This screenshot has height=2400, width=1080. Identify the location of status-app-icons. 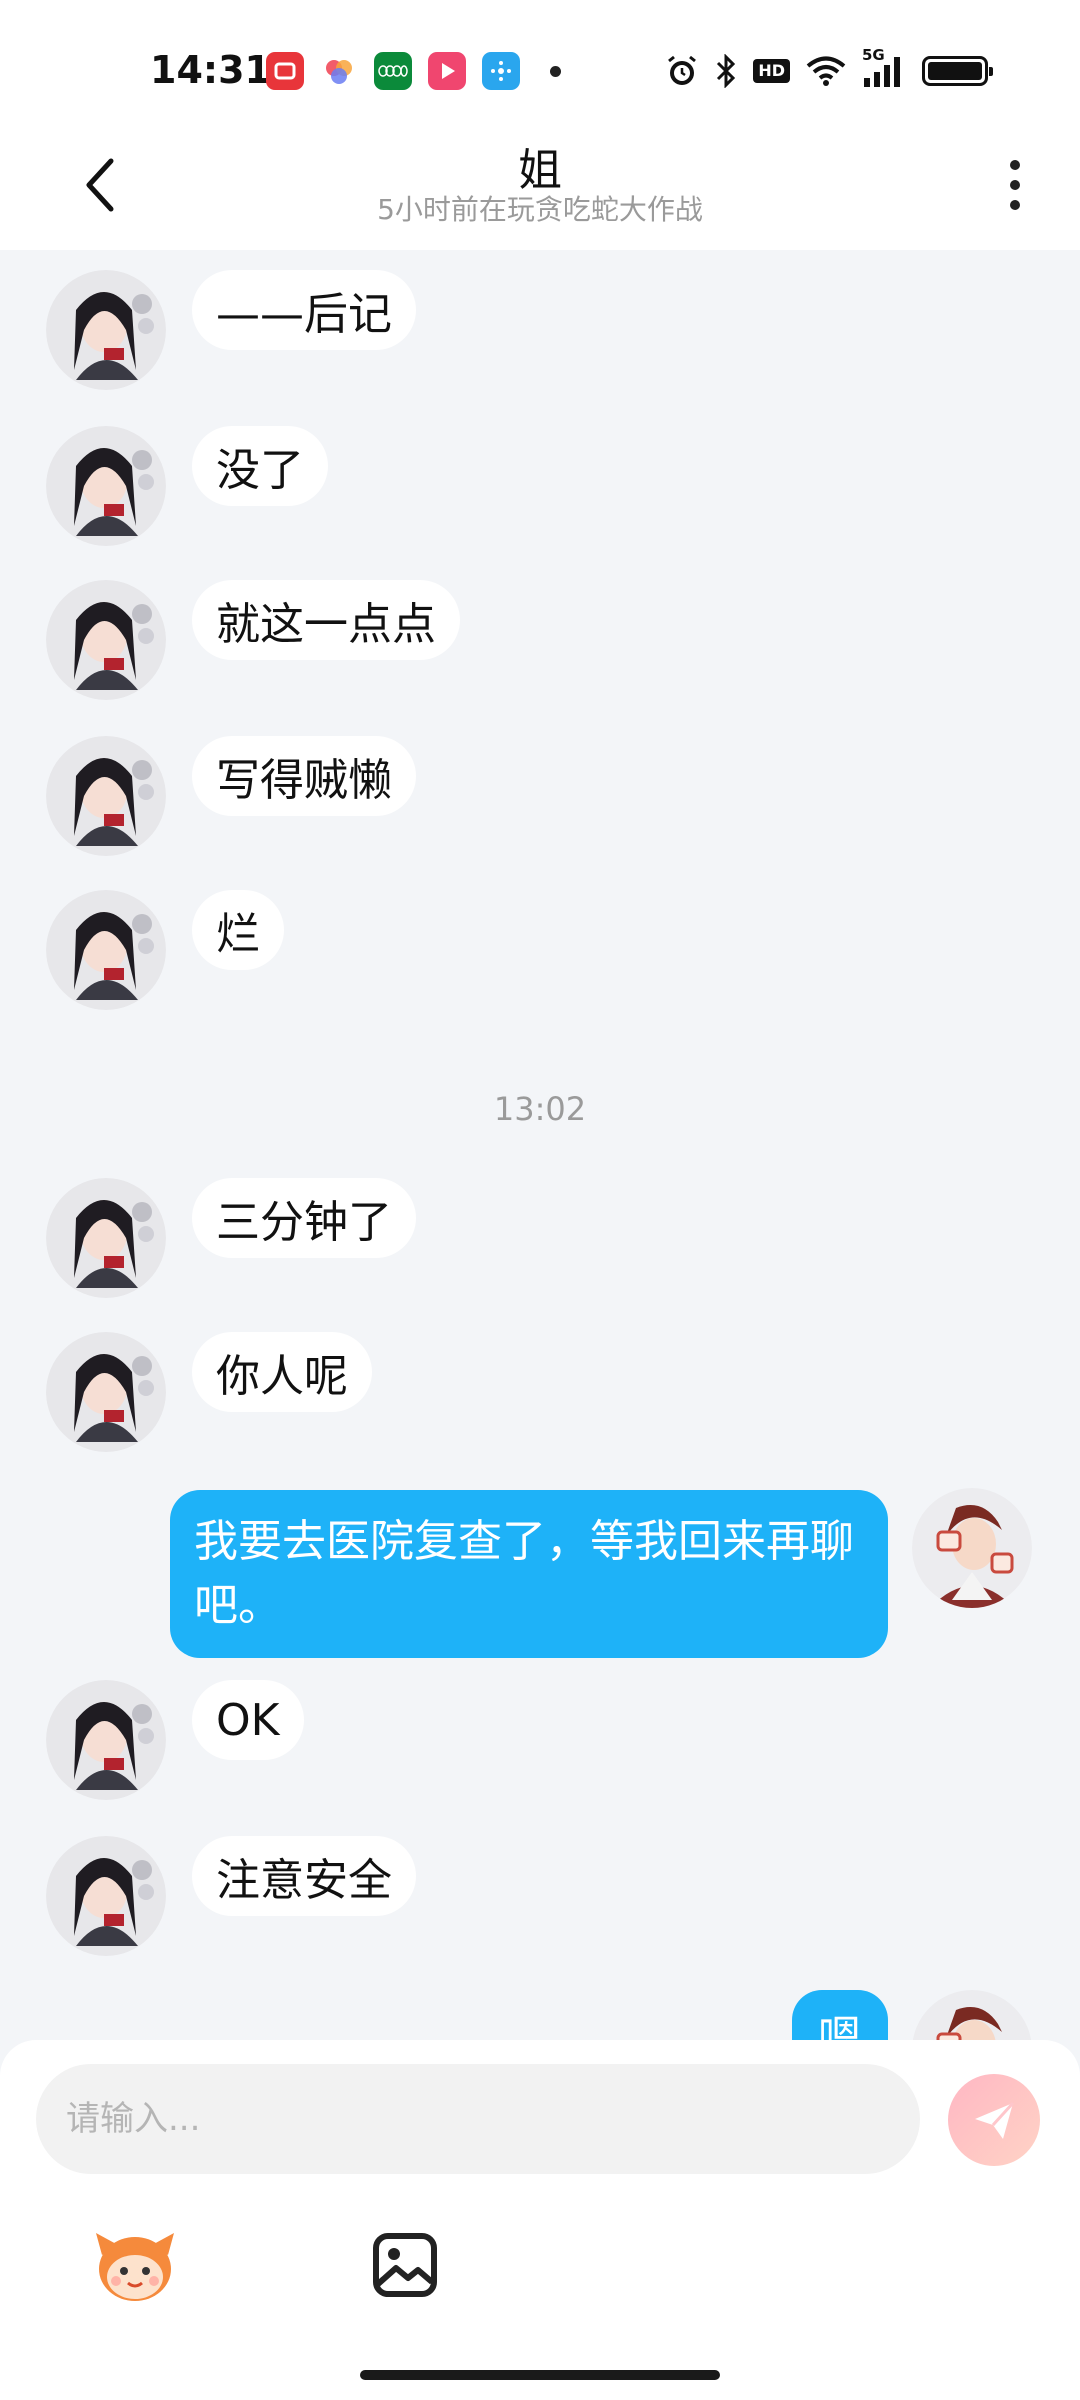
(413, 71).